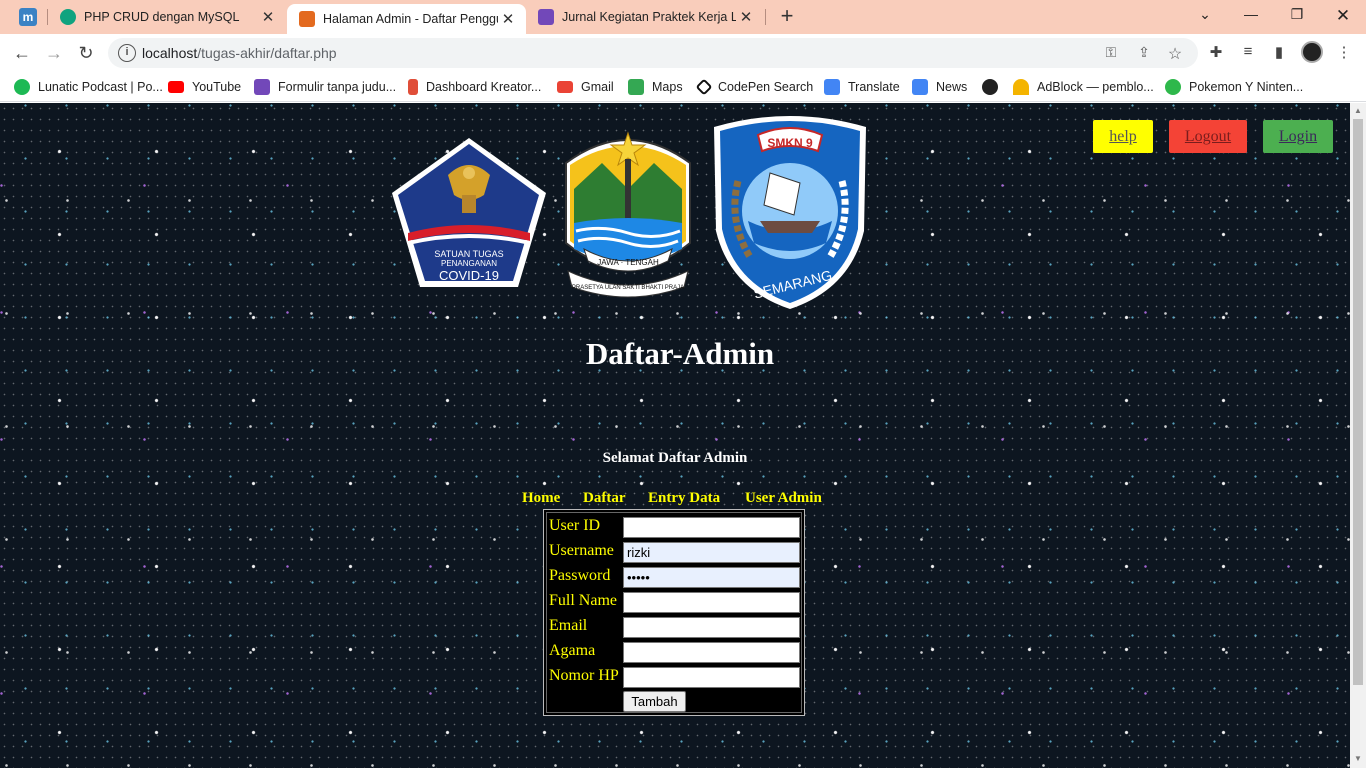 The image size is (1366, 768). Describe the element at coordinates (581, 550) in the screenshot. I see `username-label: Username` at that location.